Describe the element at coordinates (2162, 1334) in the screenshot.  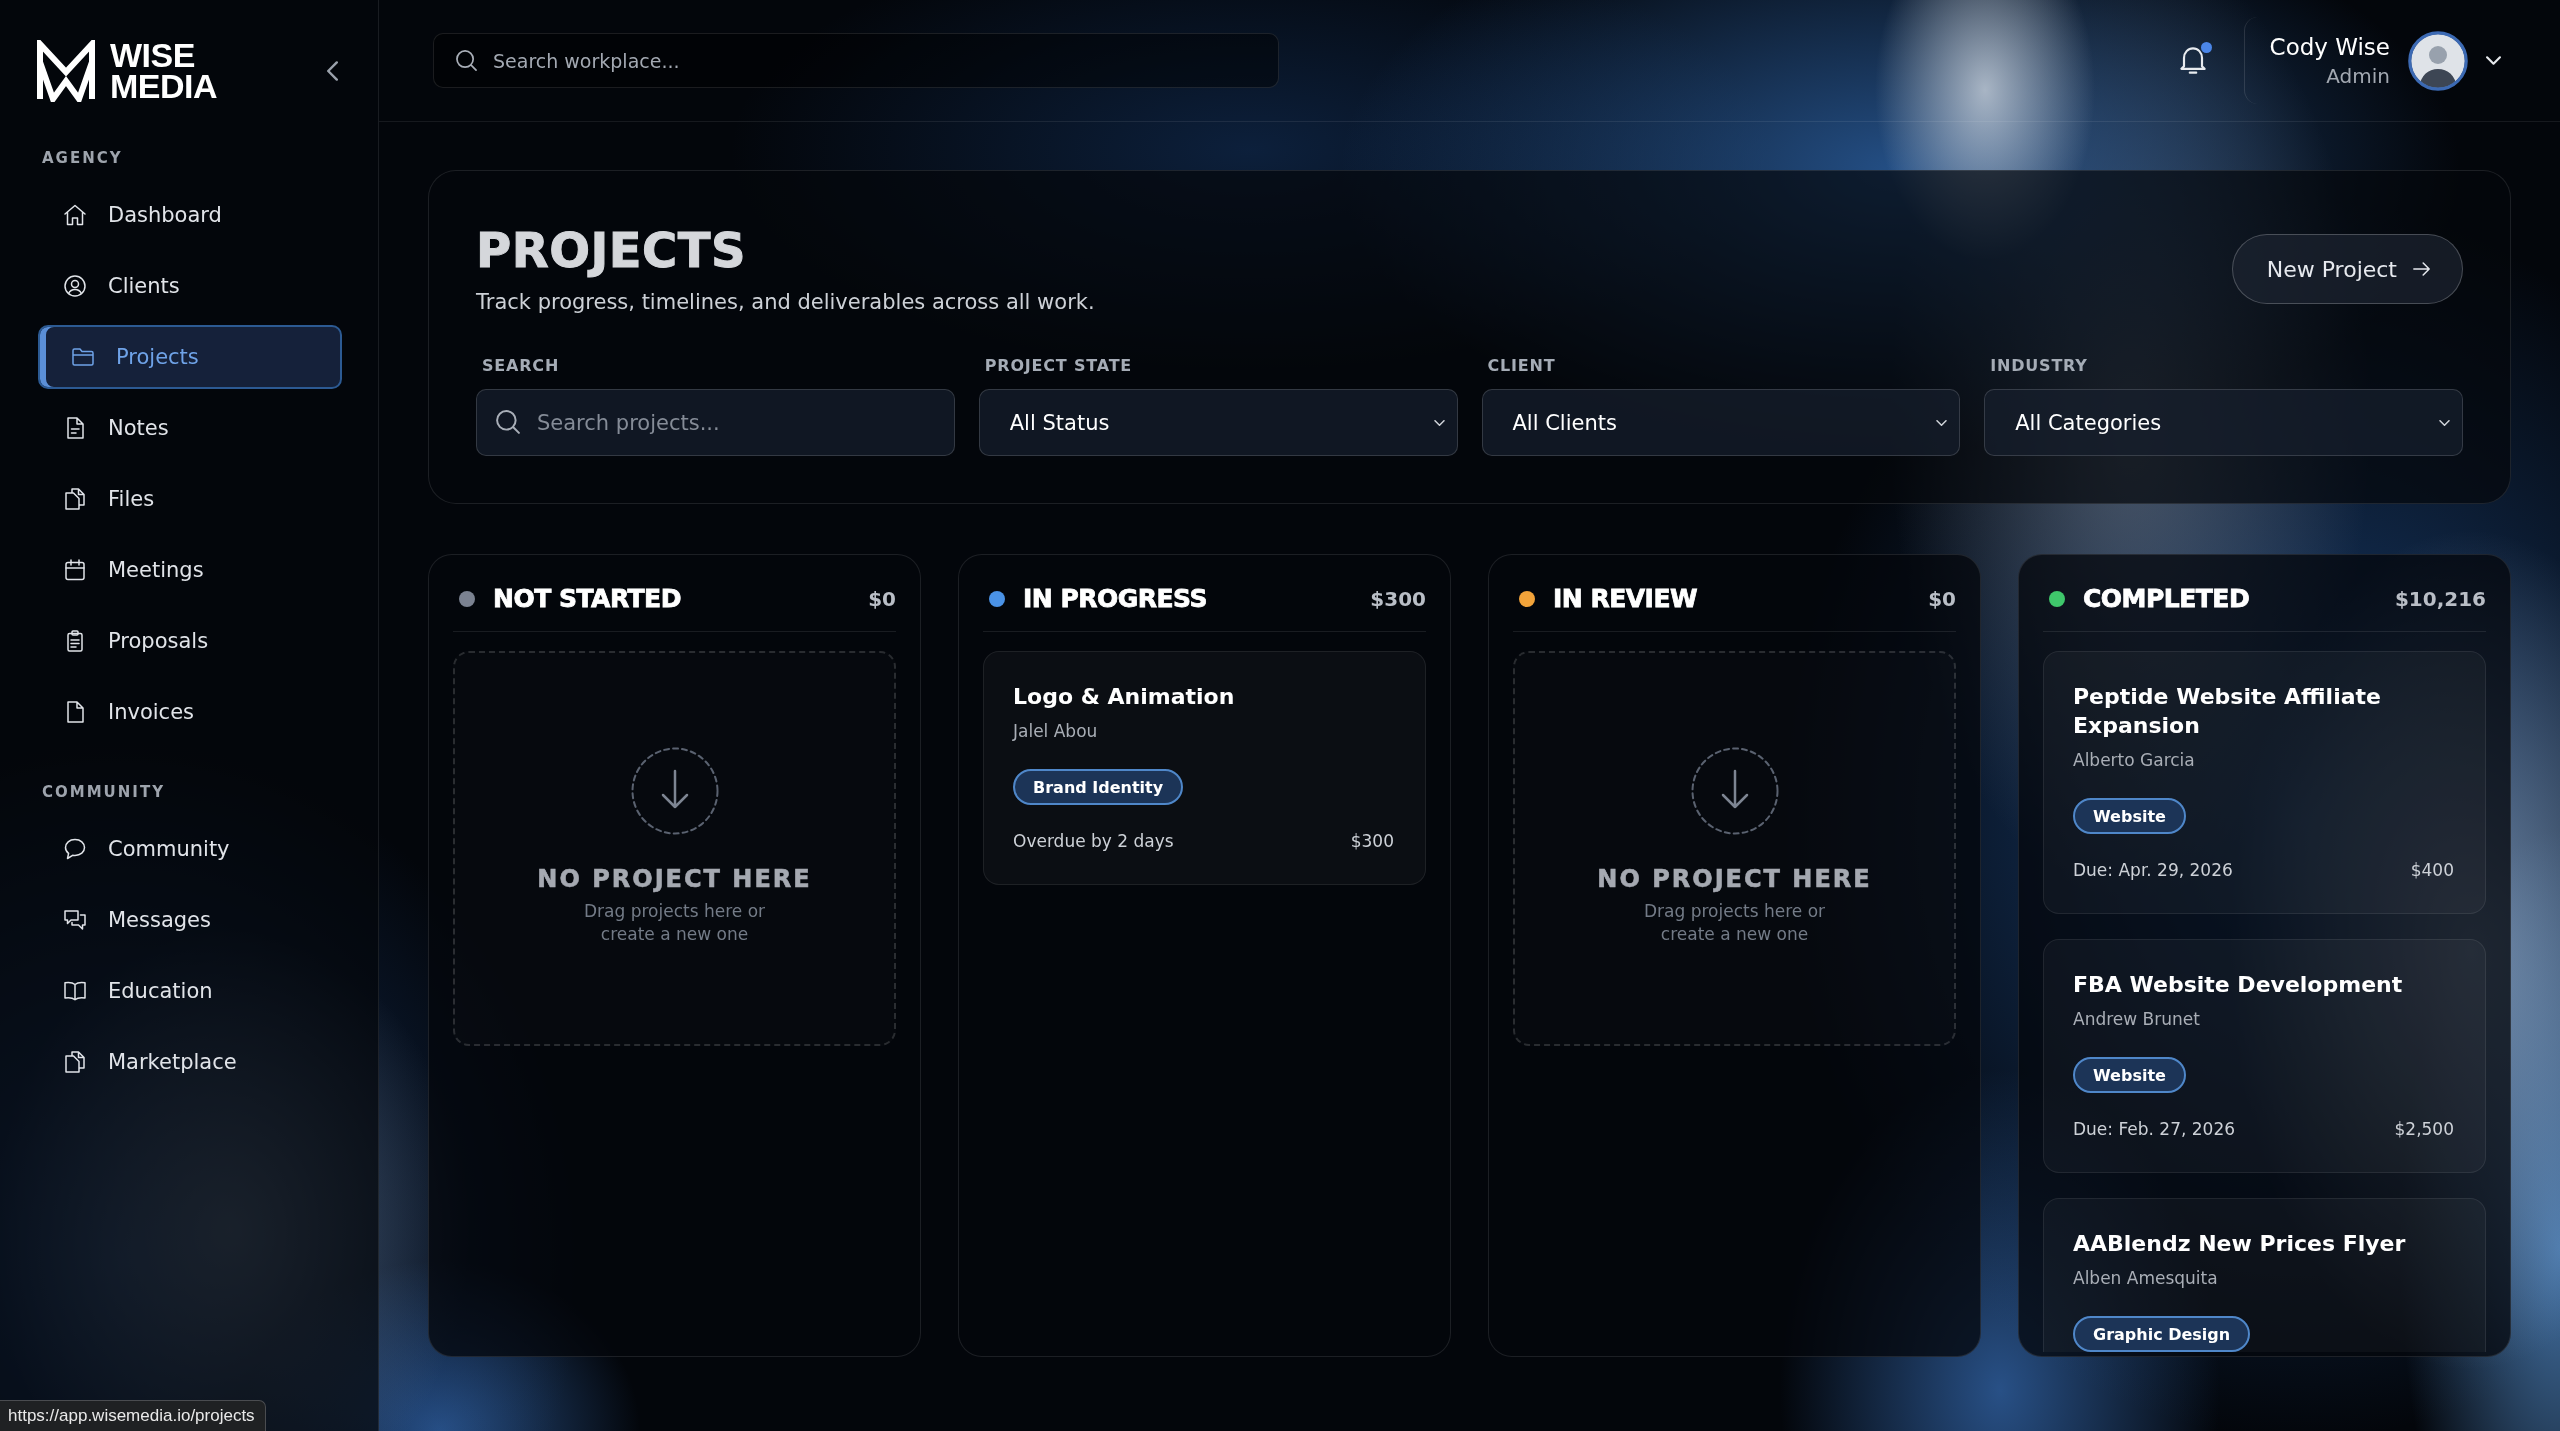
I see `category-tag: Graphic Design` at that location.